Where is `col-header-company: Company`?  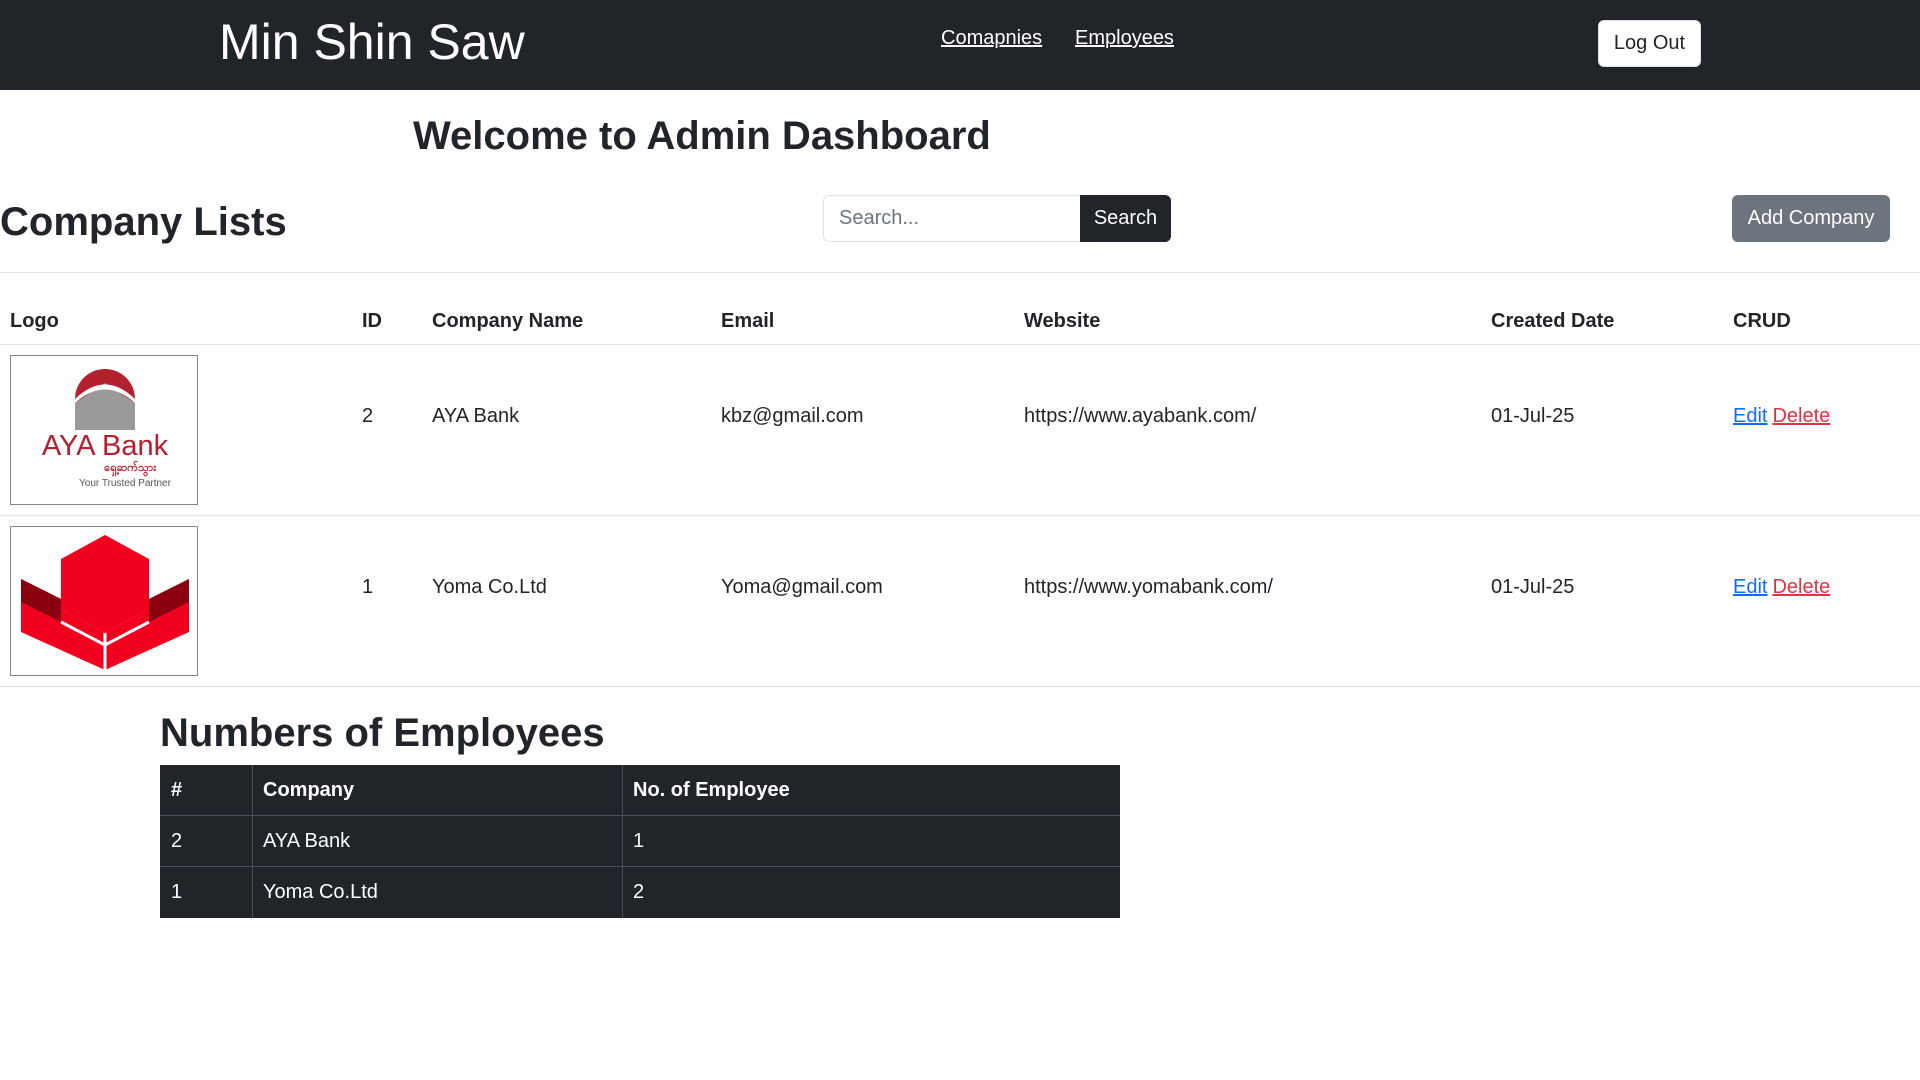
col-header-company: Company is located at coordinates (309, 790).